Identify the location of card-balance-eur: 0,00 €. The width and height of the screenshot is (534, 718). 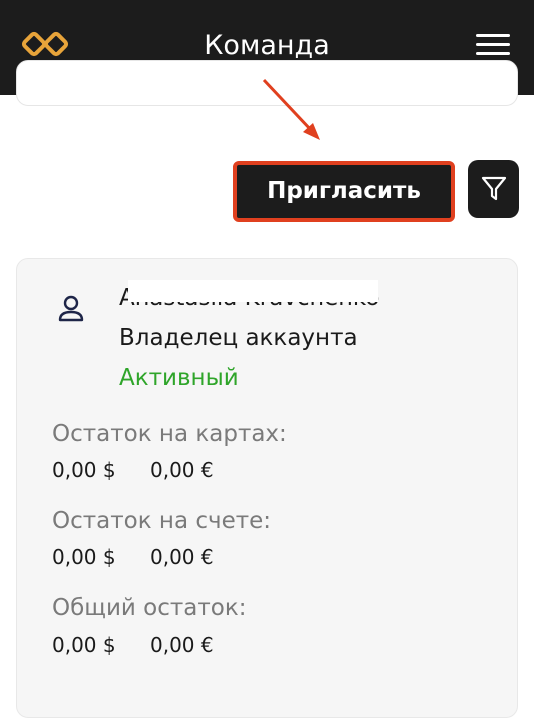
(182, 470).